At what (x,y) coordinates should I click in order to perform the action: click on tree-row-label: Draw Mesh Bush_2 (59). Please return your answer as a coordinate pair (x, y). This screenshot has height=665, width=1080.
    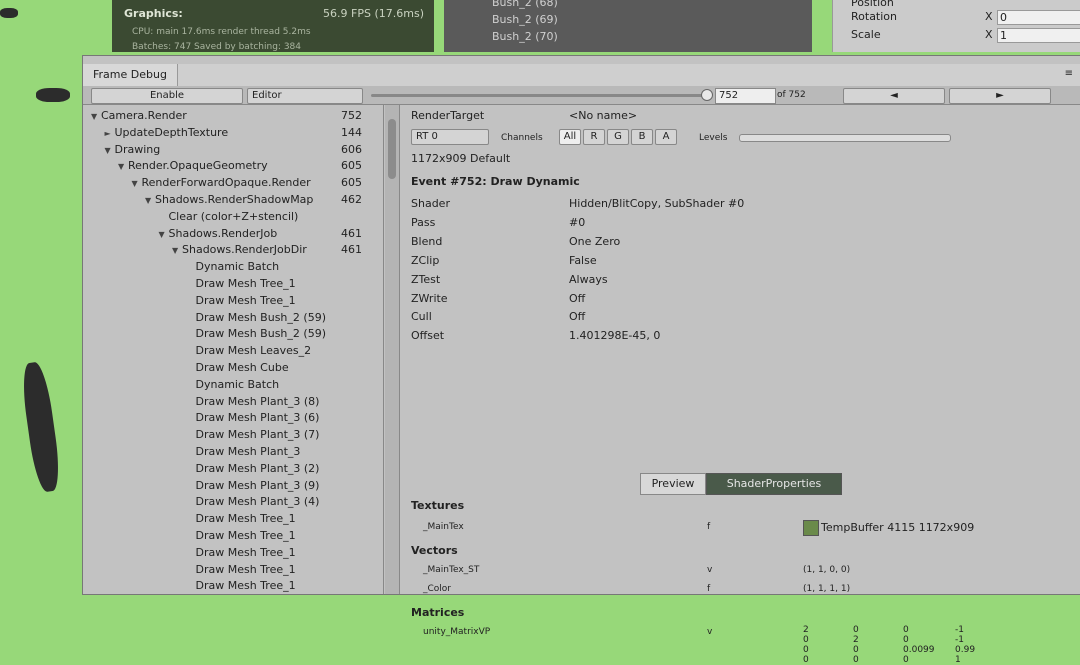
    Looking at the image, I should click on (260, 317).